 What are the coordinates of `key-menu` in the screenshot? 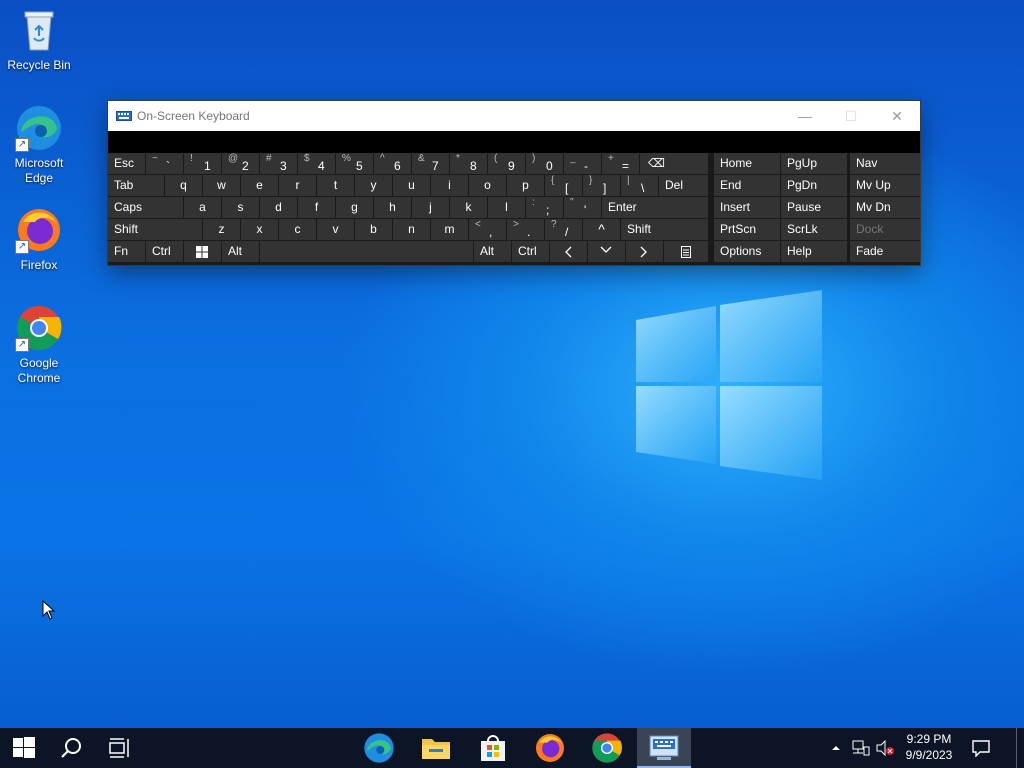 It's located at (686, 251).